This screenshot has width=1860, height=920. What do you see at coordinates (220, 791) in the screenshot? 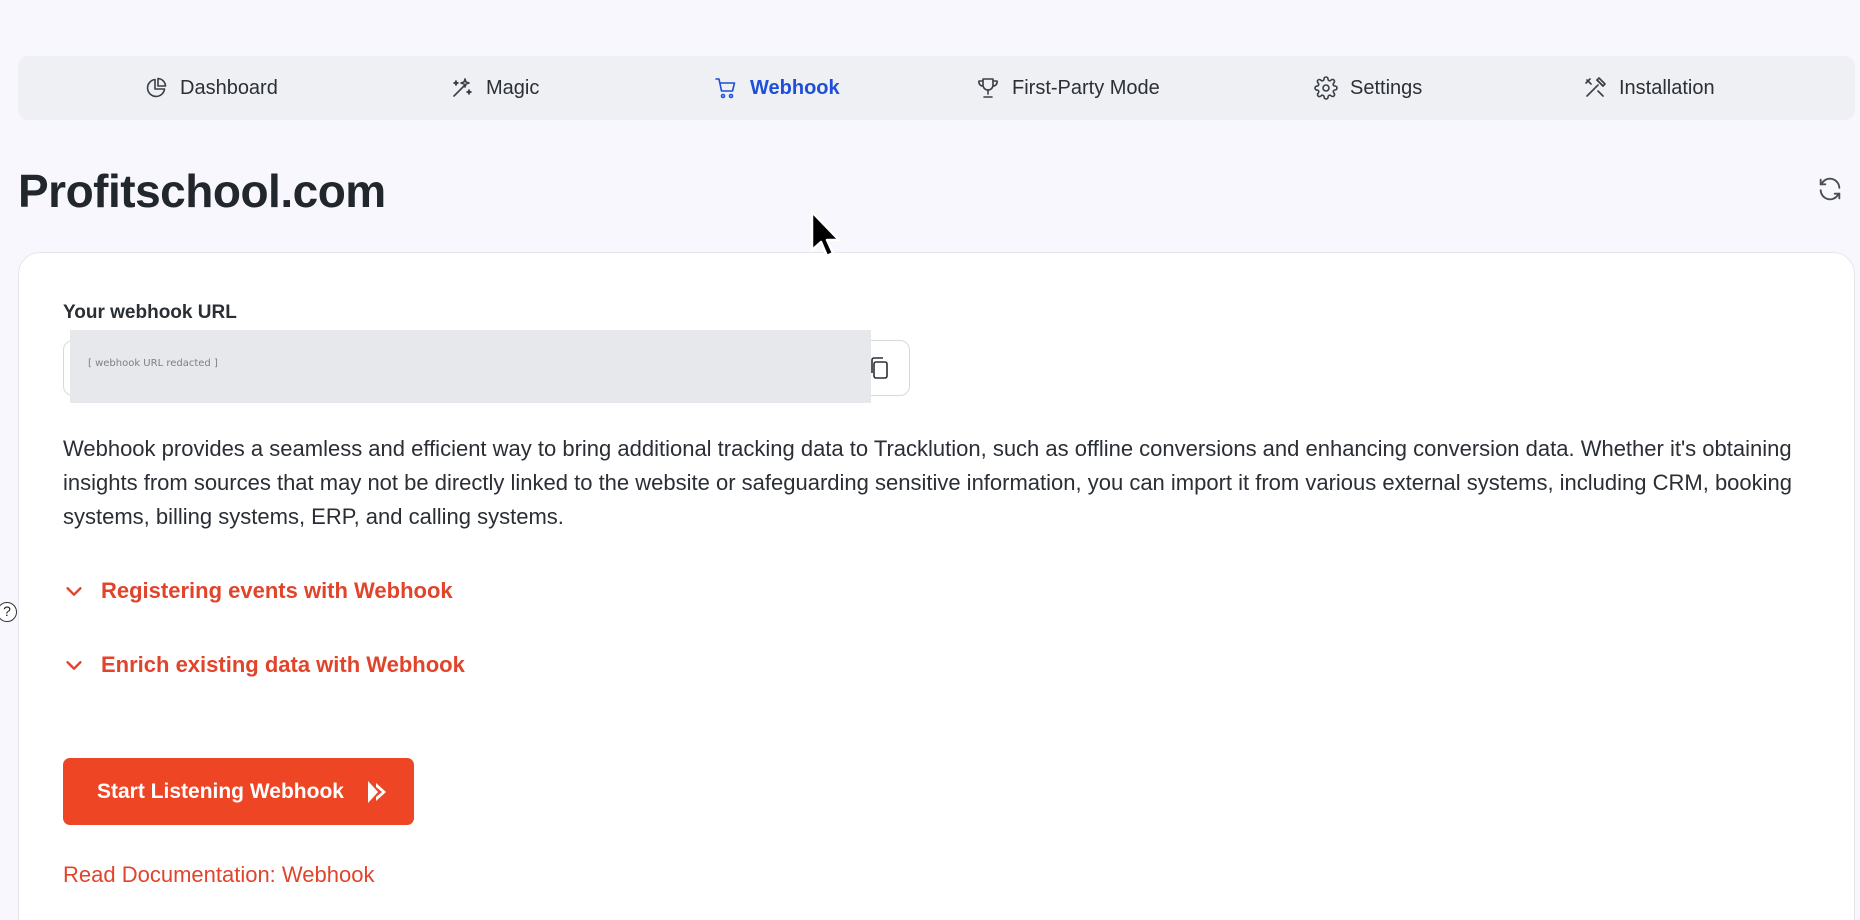
I see `start-button-label: Start Listening Webhook` at bounding box center [220, 791].